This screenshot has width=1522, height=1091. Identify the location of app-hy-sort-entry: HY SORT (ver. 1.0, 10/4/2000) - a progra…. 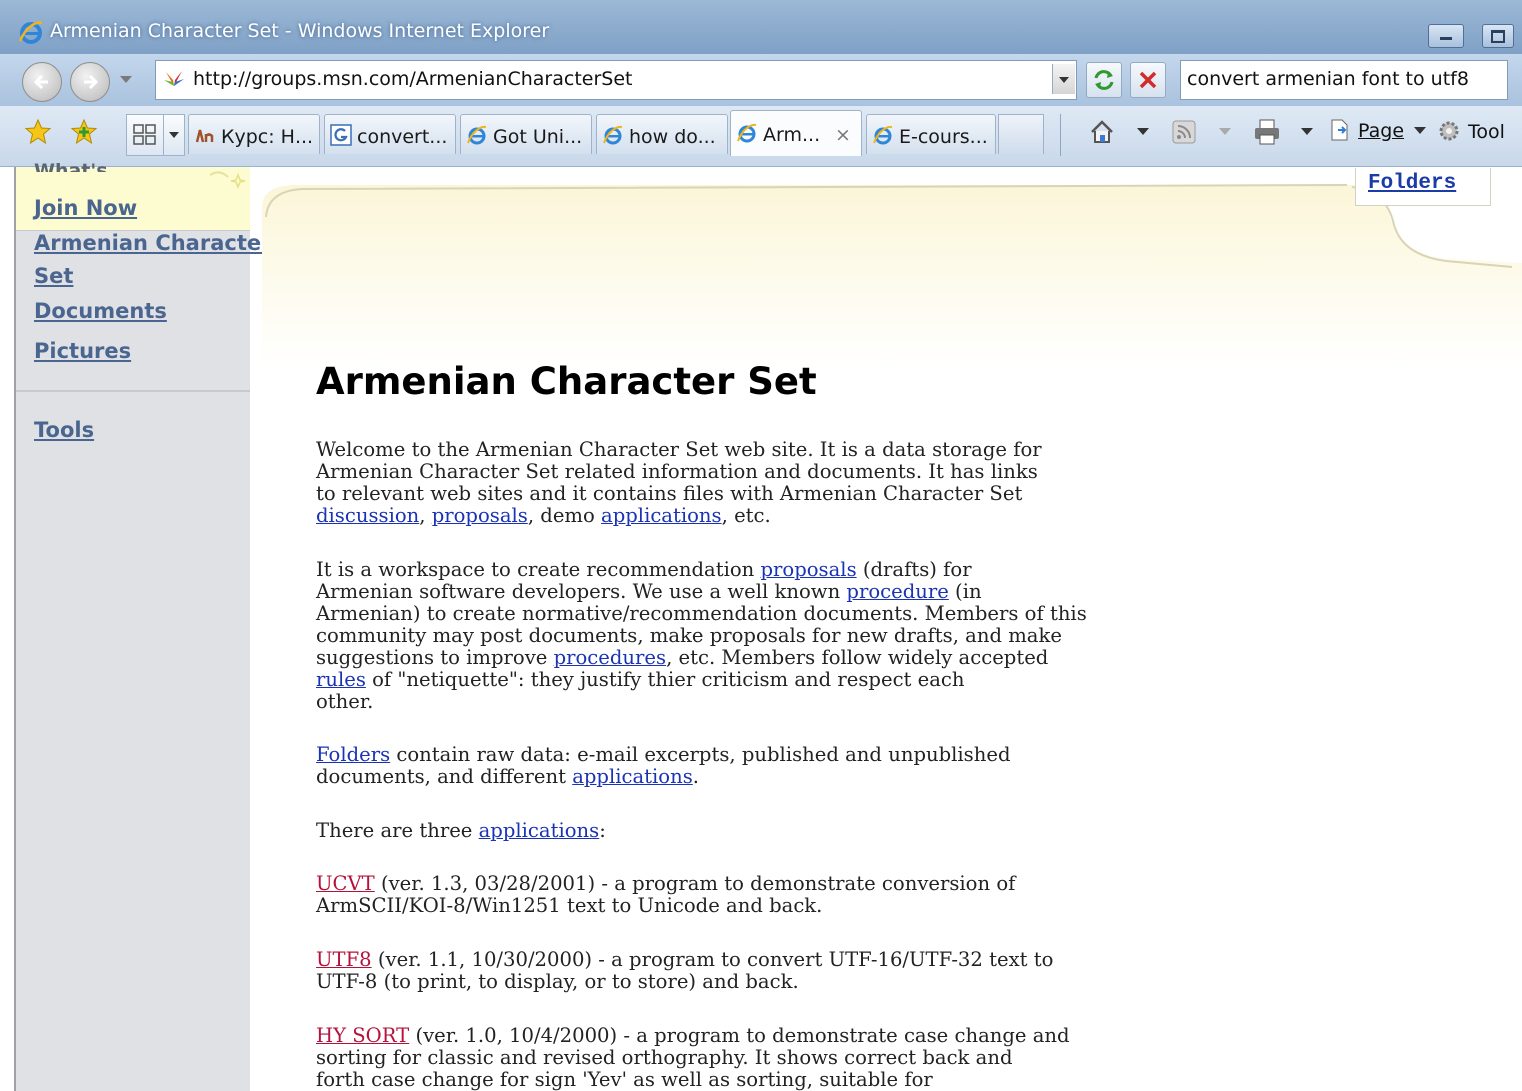
(816, 1058).